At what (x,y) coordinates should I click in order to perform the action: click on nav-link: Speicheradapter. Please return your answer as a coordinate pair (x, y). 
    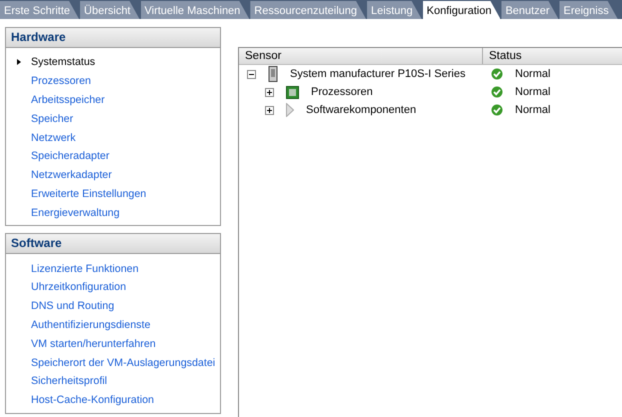
    Looking at the image, I should click on (70, 156).